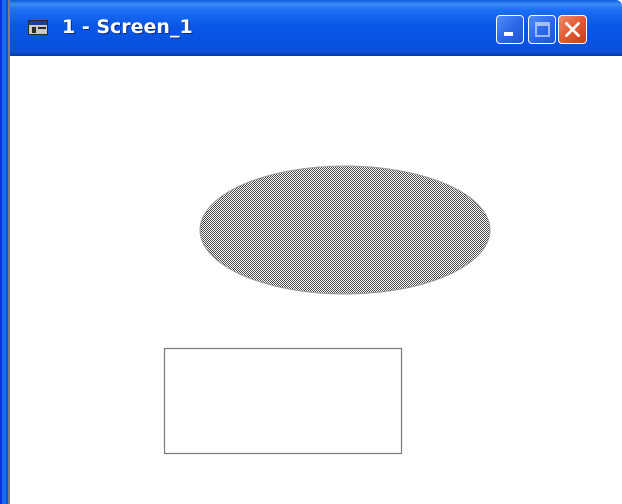 Image resolution: width=622 pixels, height=504 pixels. I want to click on screen-app-icon, so click(38, 27).